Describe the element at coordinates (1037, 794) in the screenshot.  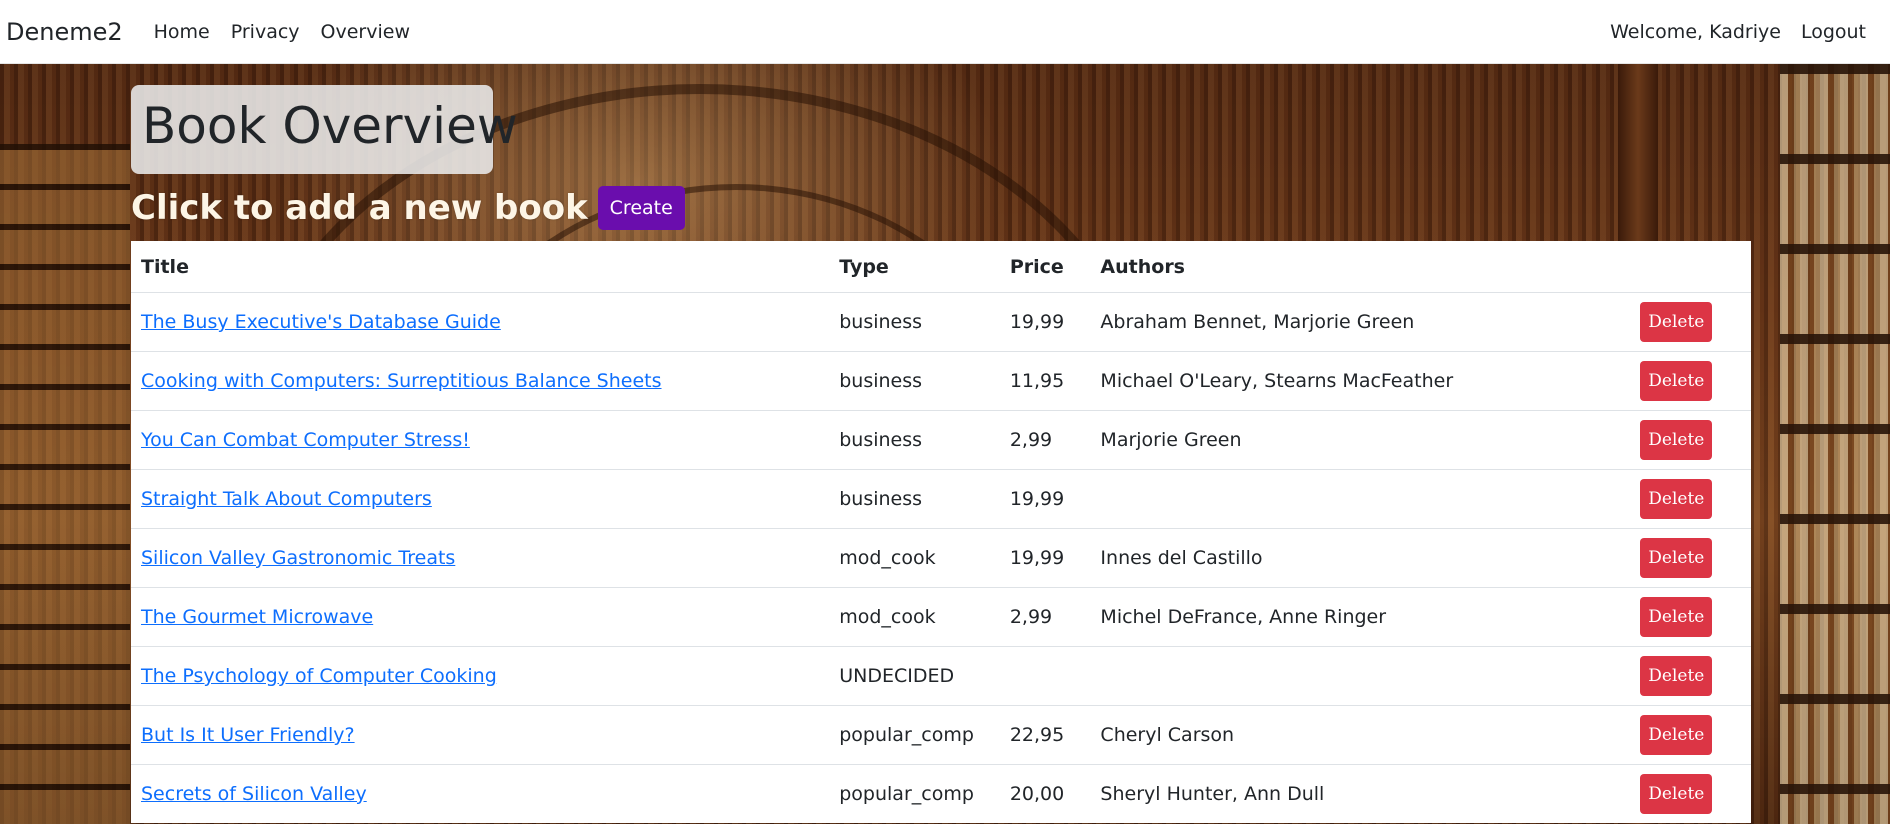
I see `book-price: 20,00` at that location.